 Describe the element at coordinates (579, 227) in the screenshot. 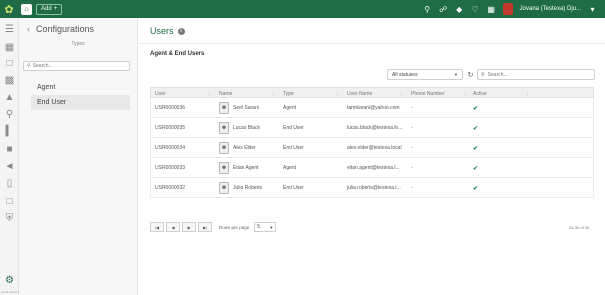

I see `page-range: 26-30 of 36` at that location.